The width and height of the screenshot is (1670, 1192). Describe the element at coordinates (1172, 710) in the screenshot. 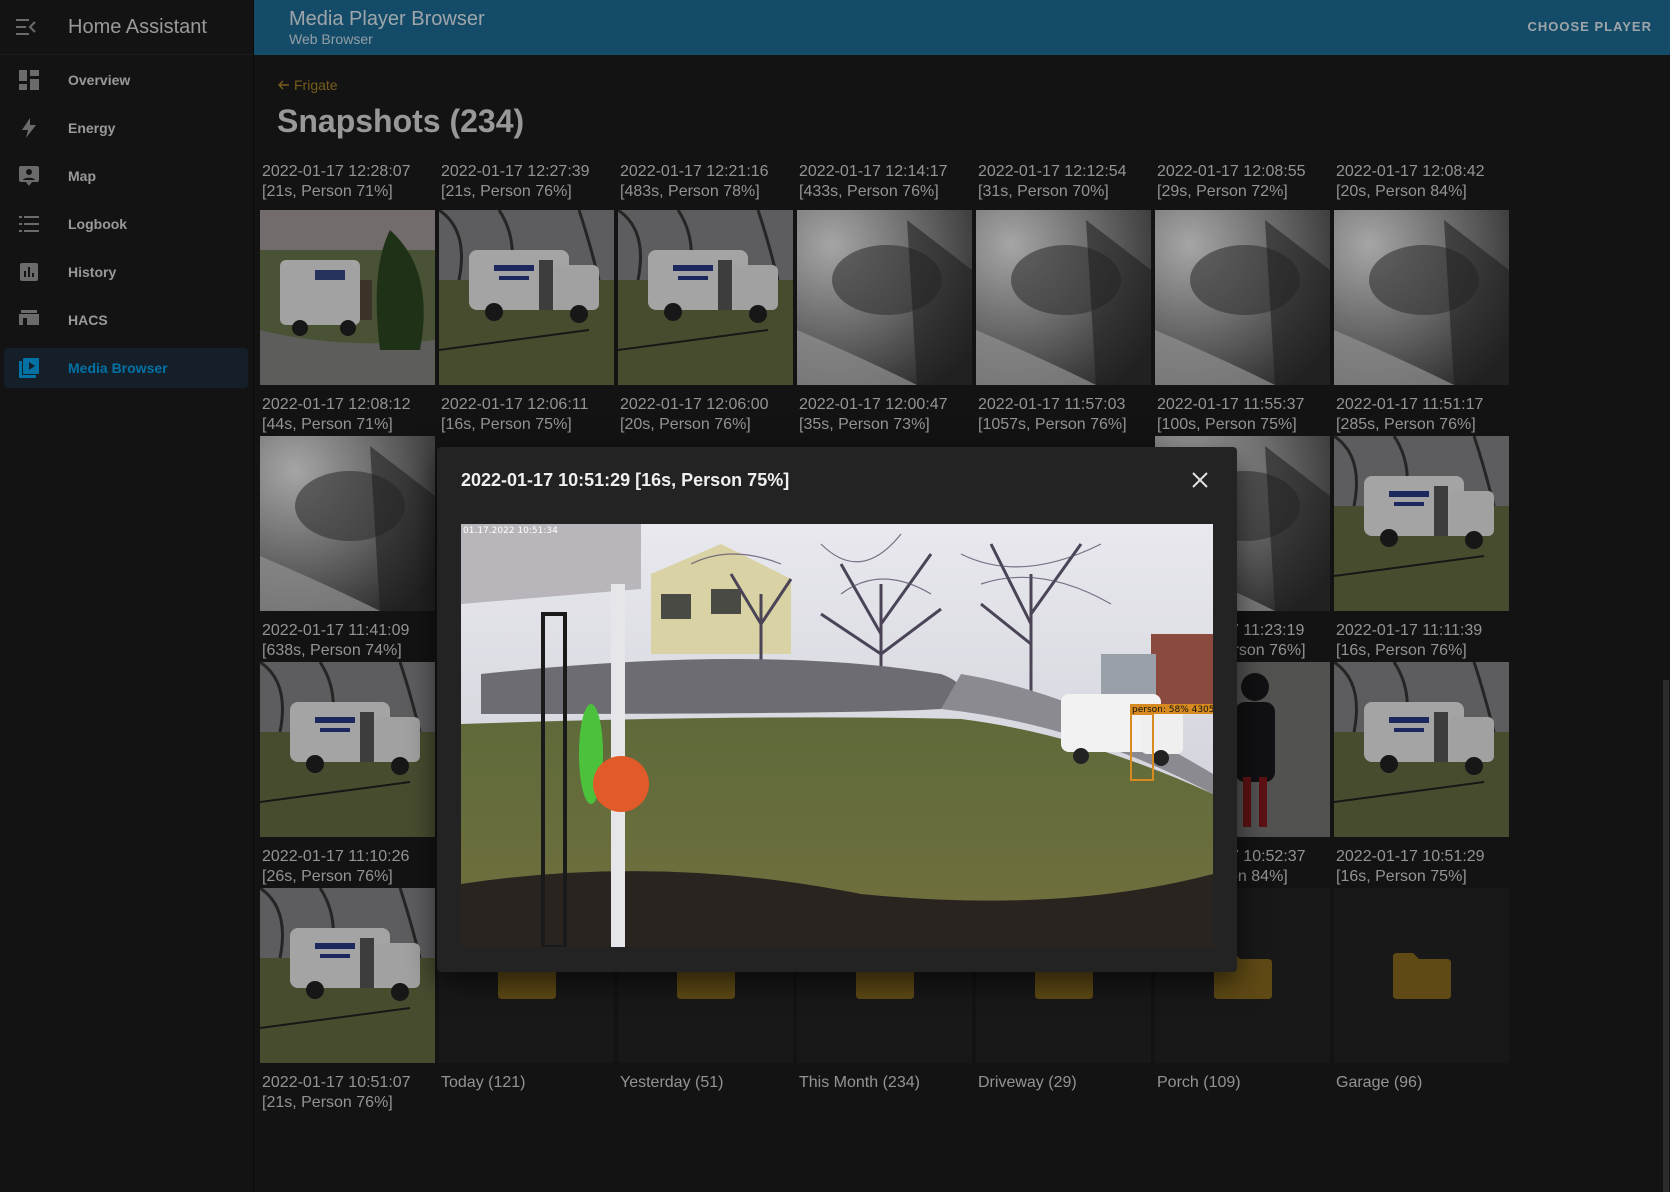

I see `detection-label: person: 58% 4305` at that location.